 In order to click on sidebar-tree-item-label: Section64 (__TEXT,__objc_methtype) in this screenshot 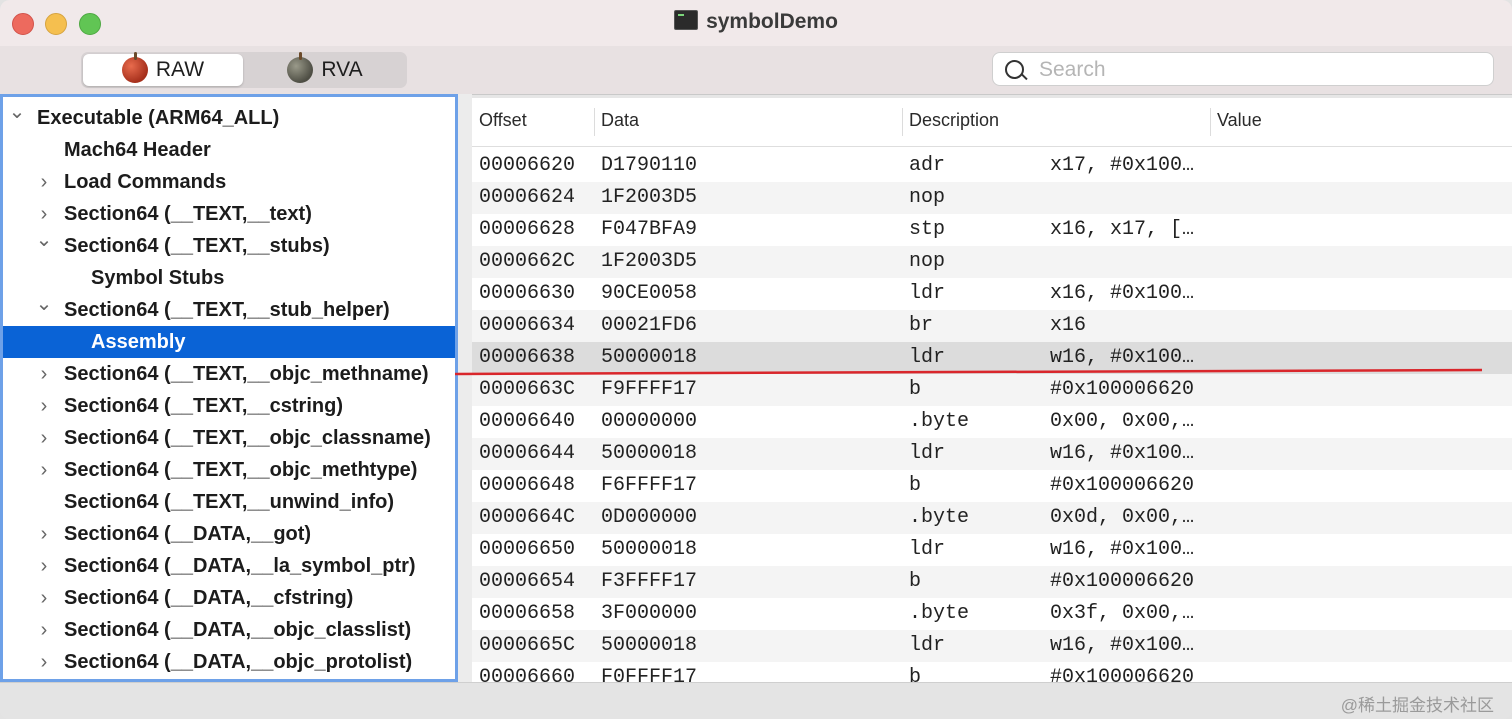, I will do `click(241, 470)`.